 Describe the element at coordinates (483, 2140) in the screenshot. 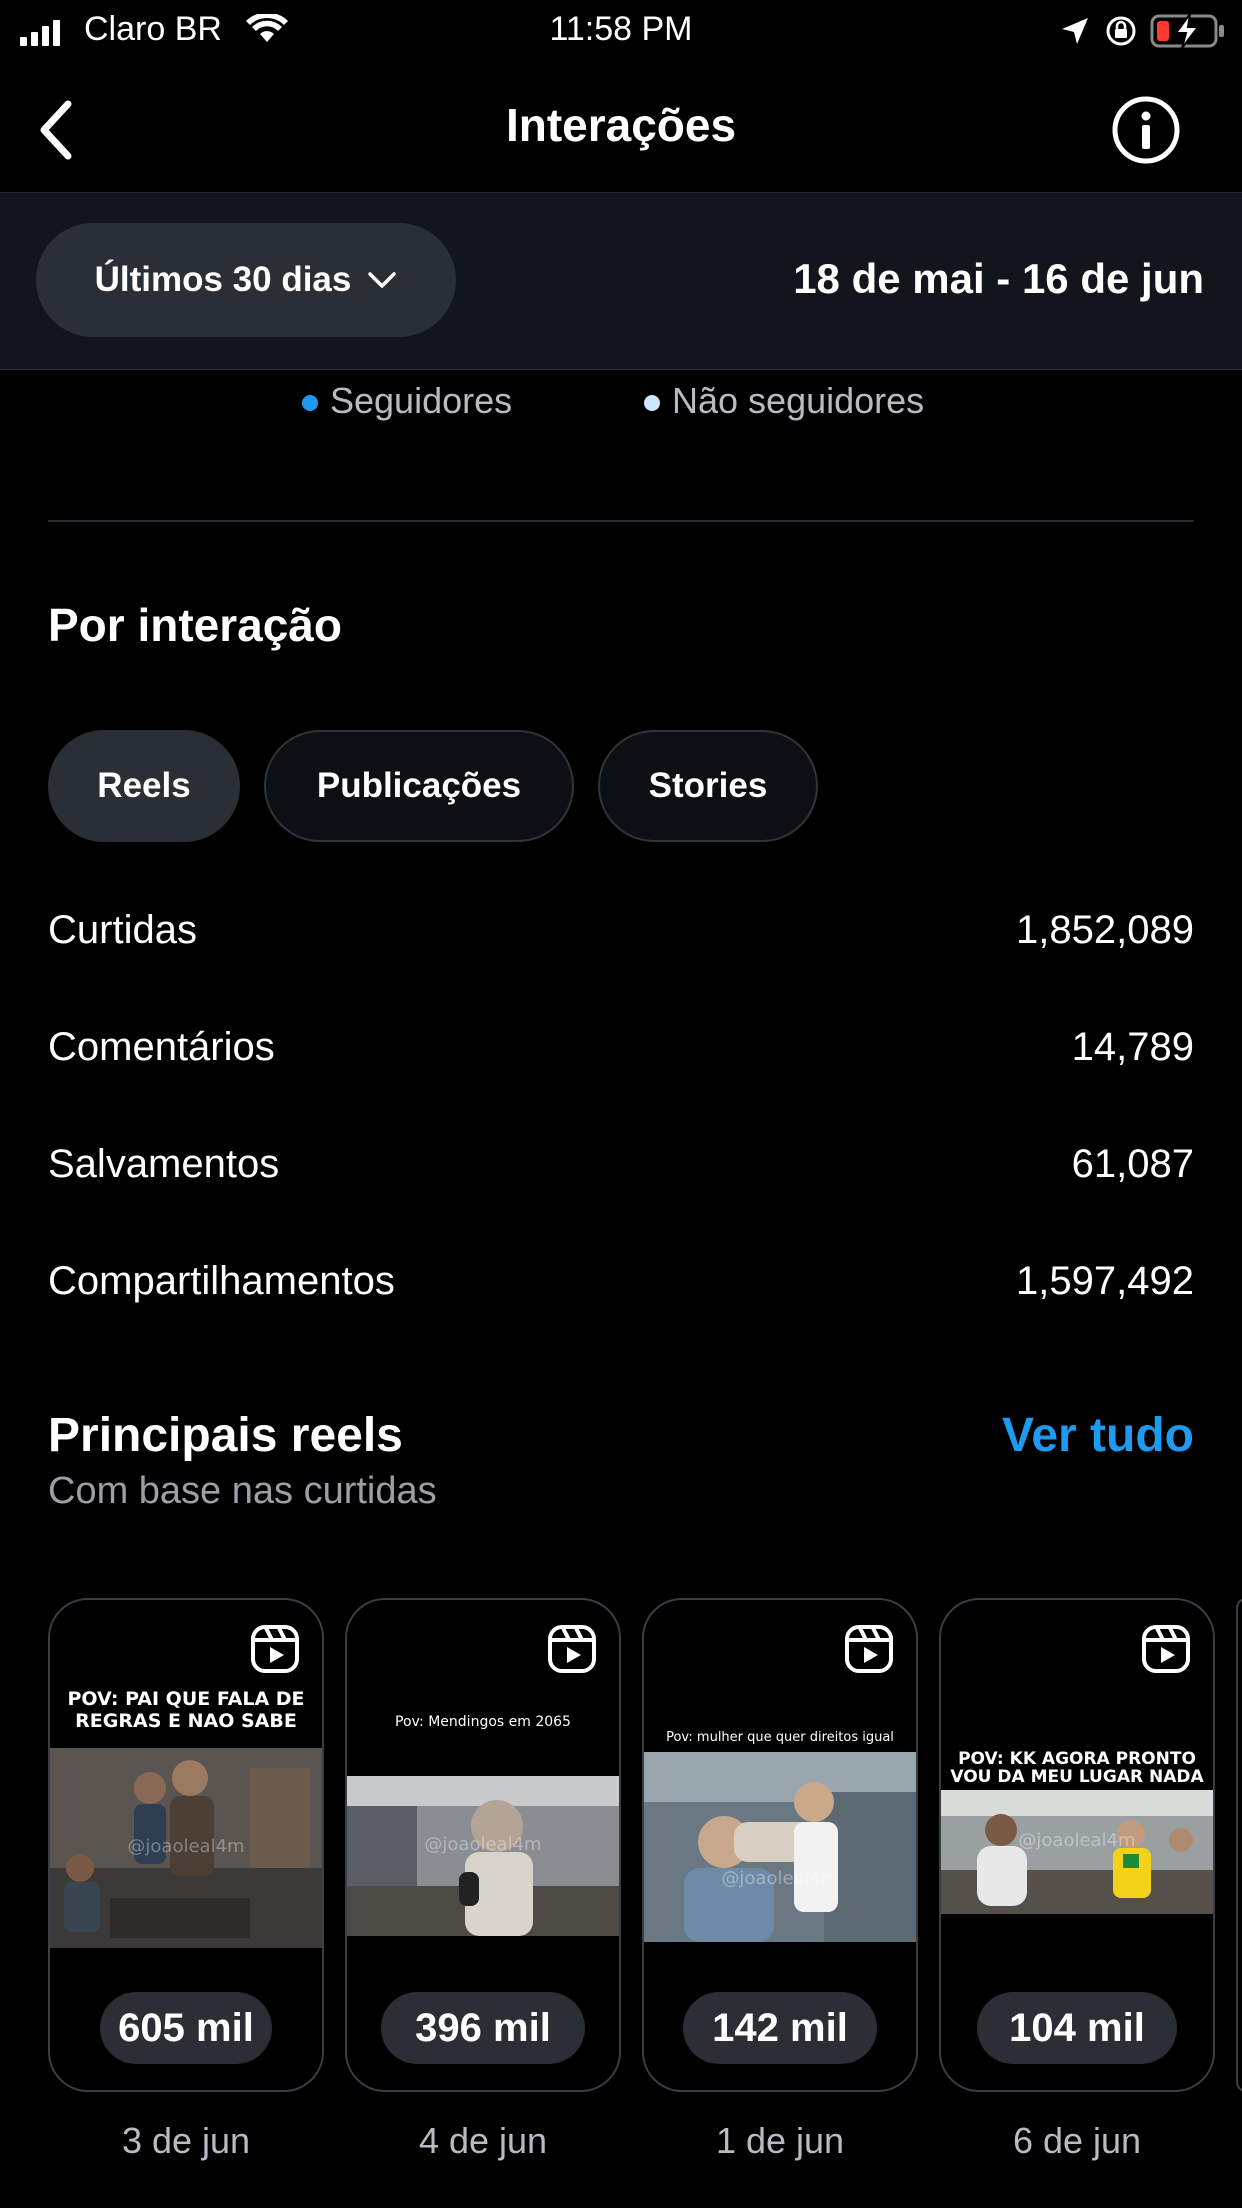

I see `reel-date: 4 de jun` at that location.